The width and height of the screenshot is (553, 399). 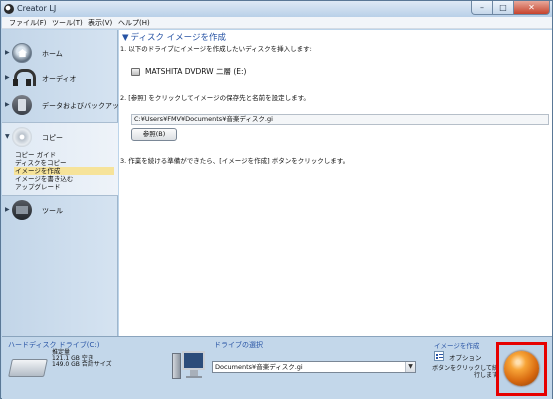 What do you see at coordinates (22, 137) in the screenshot?
I see `disc-copy-icon` at bounding box center [22, 137].